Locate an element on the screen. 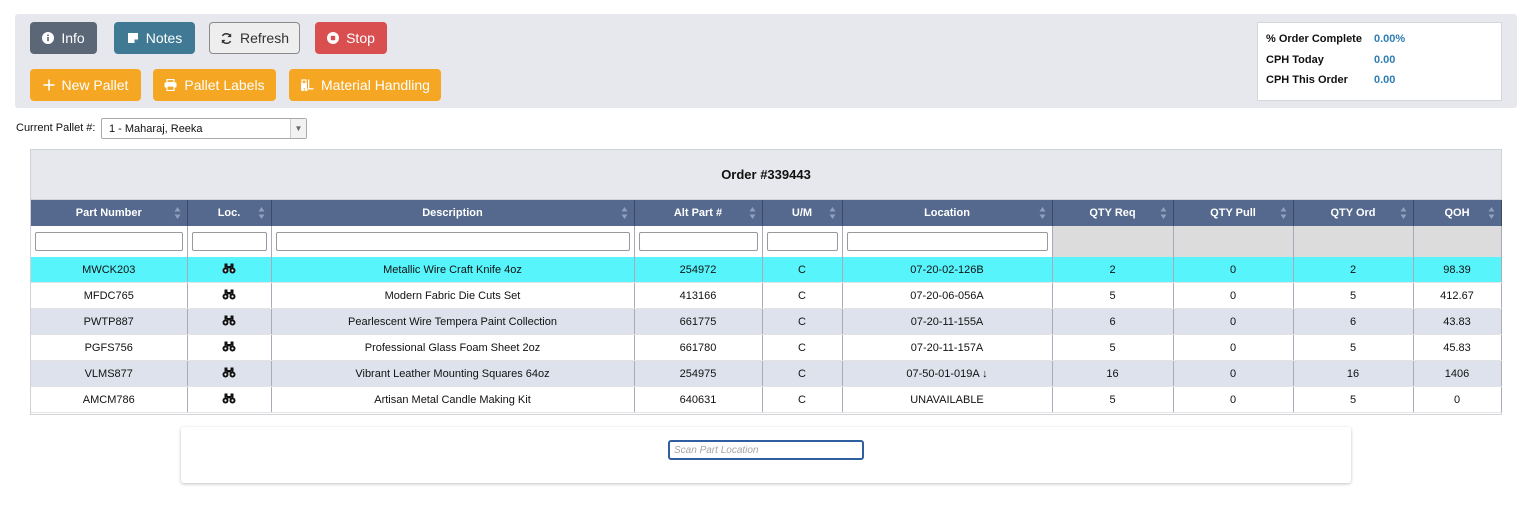 This screenshot has height=515, width=1527. cell-qty-pull: 0 is located at coordinates (1233, 270).